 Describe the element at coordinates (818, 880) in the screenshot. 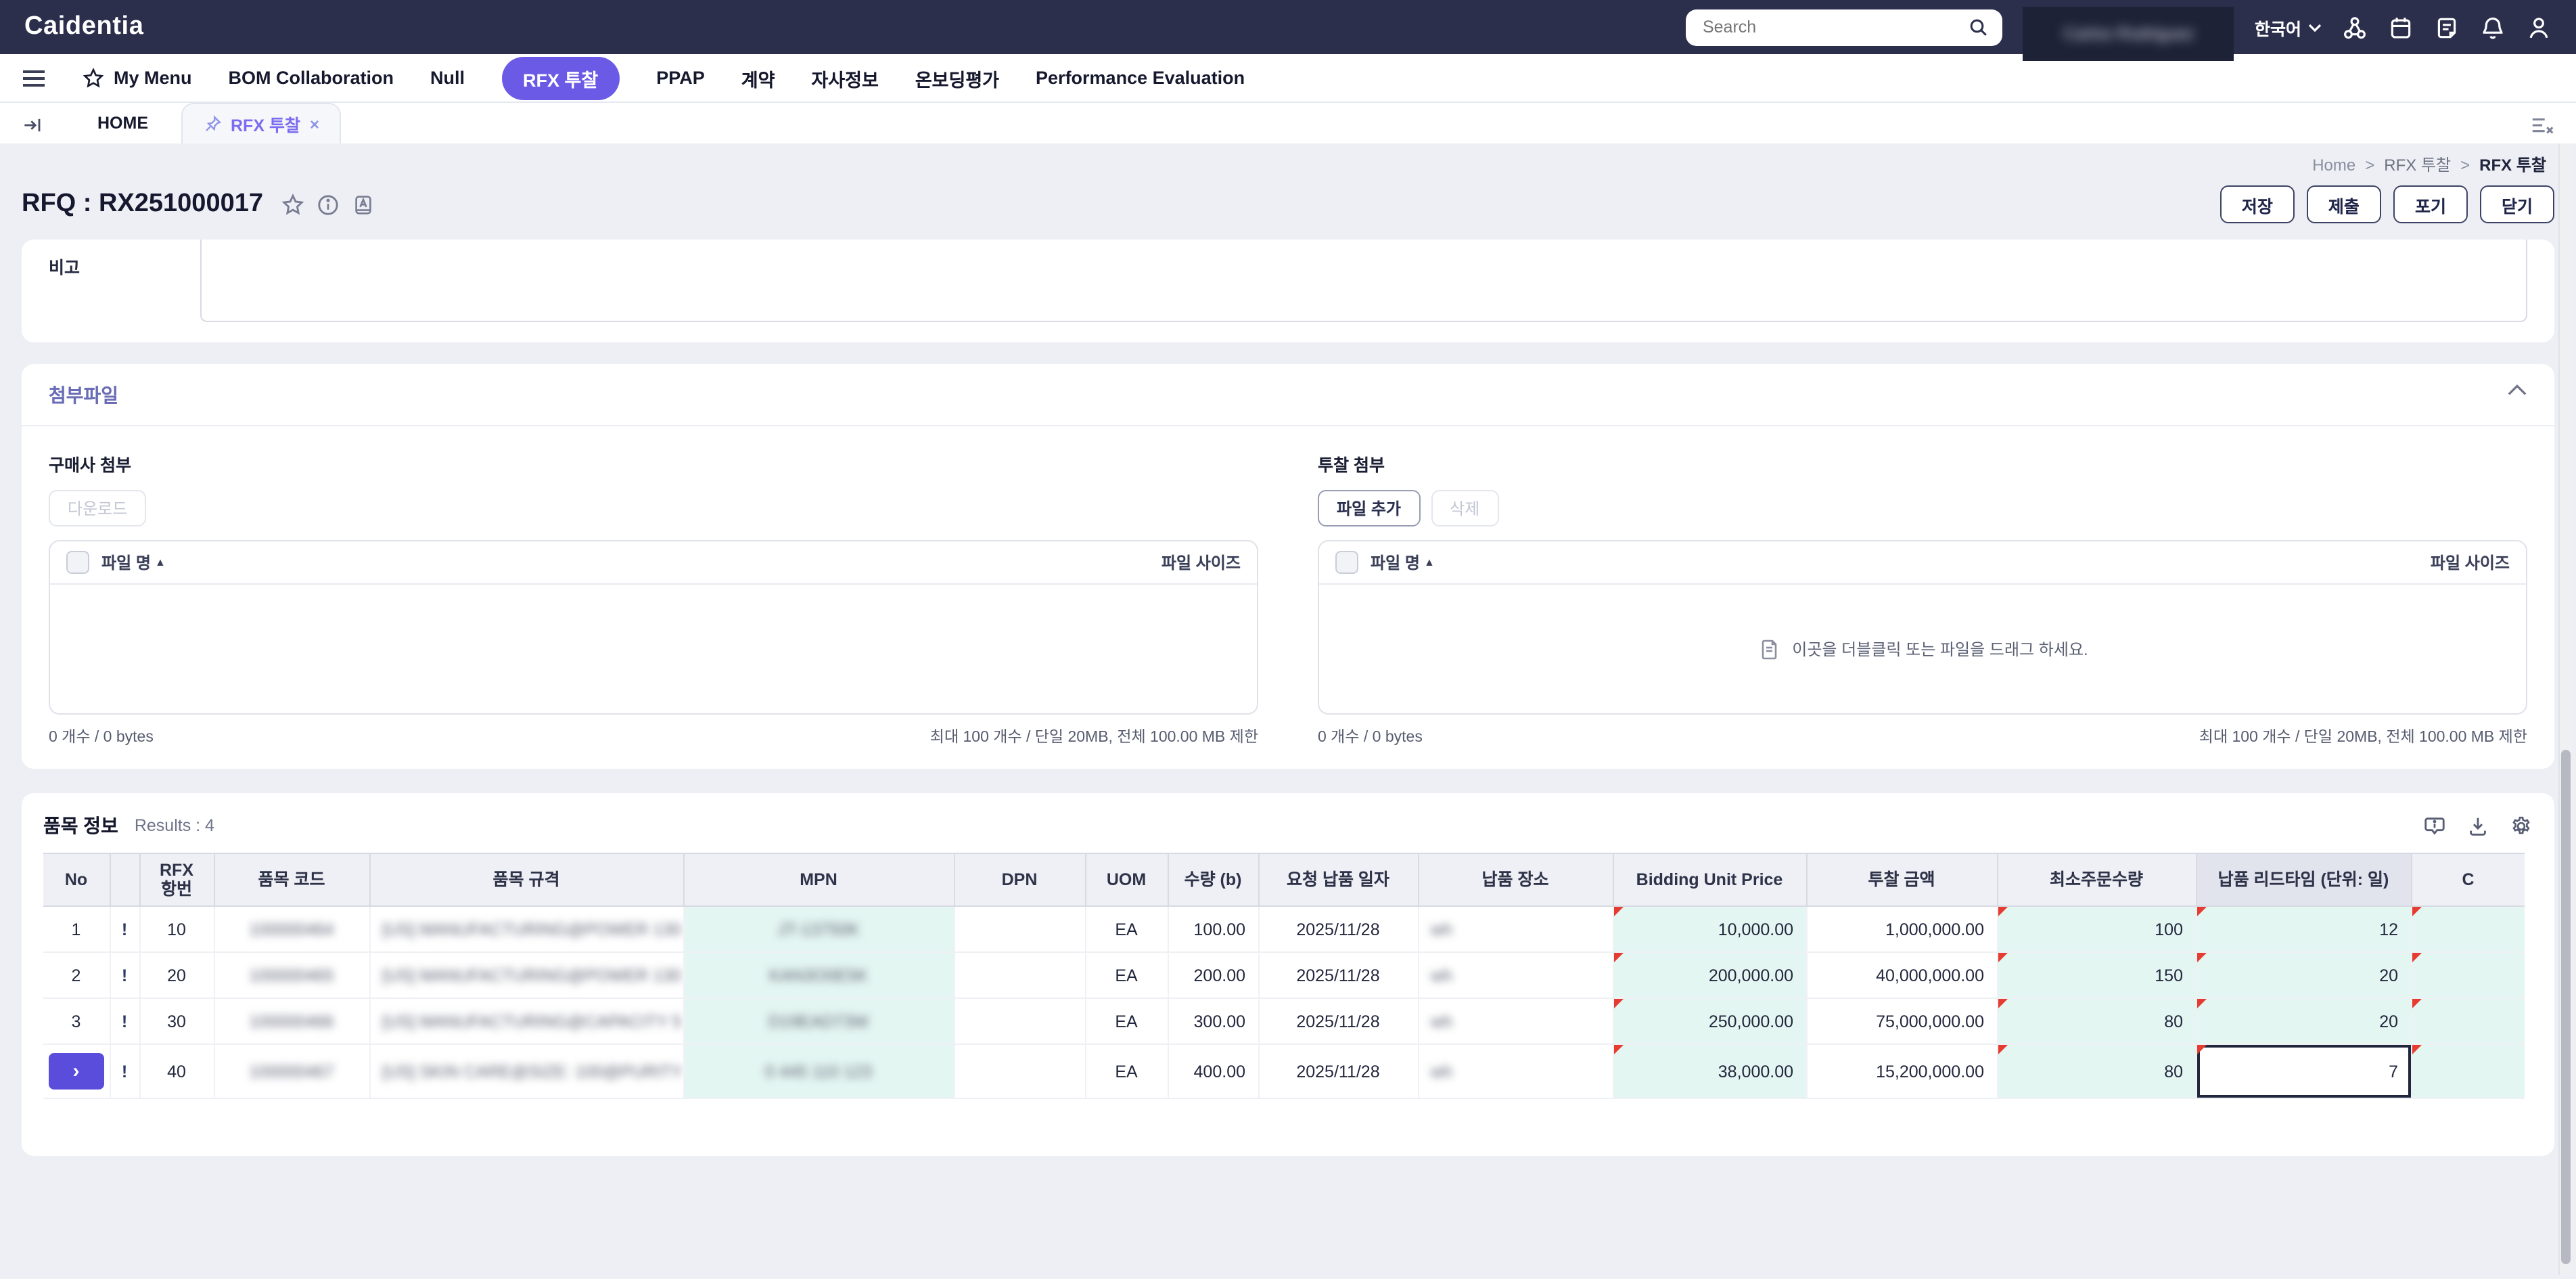

I see `col-header-mpn: MPN` at that location.